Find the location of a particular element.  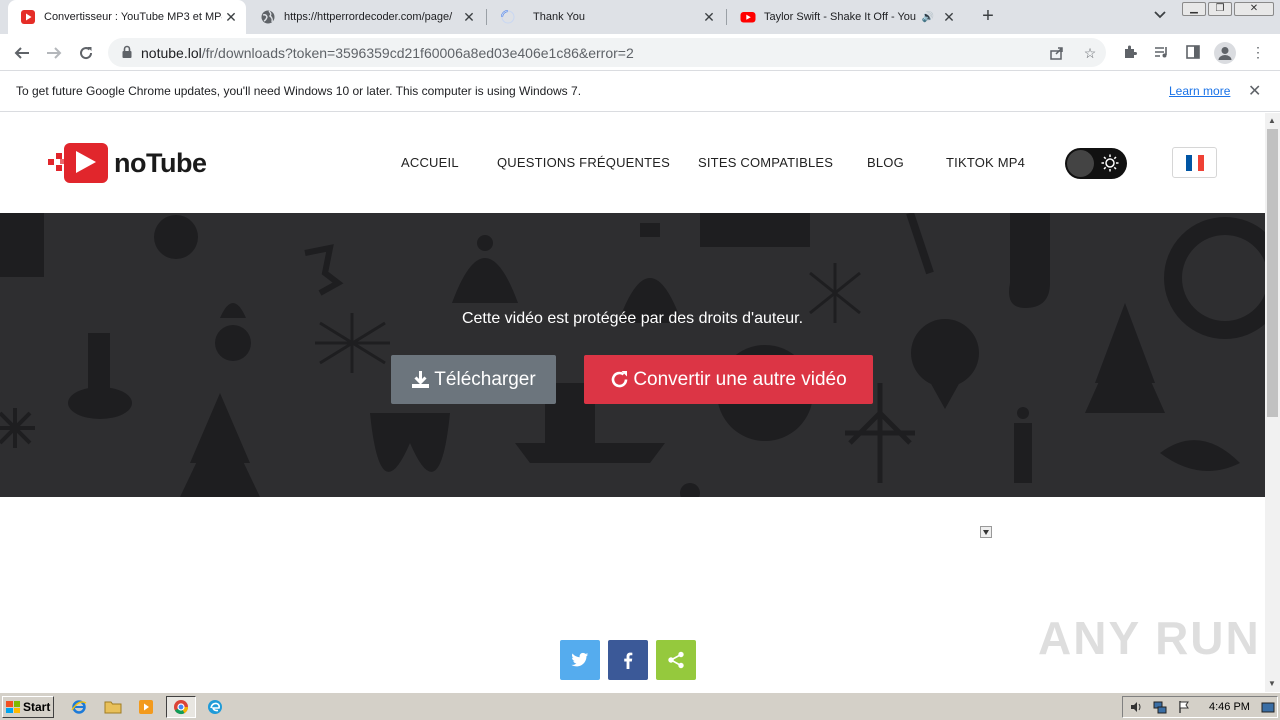

facebook-share-button is located at coordinates (628, 660).